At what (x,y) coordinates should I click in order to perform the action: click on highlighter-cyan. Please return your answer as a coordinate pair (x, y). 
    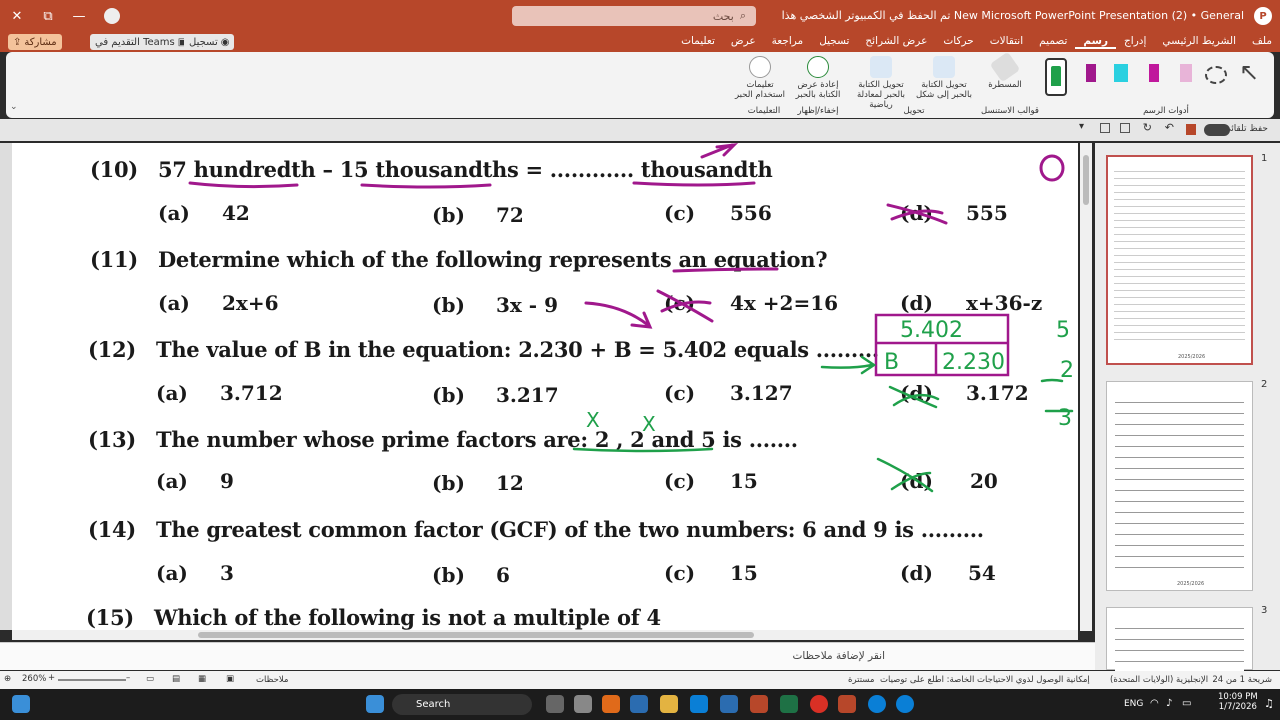
    Looking at the image, I should click on (1121, 77).